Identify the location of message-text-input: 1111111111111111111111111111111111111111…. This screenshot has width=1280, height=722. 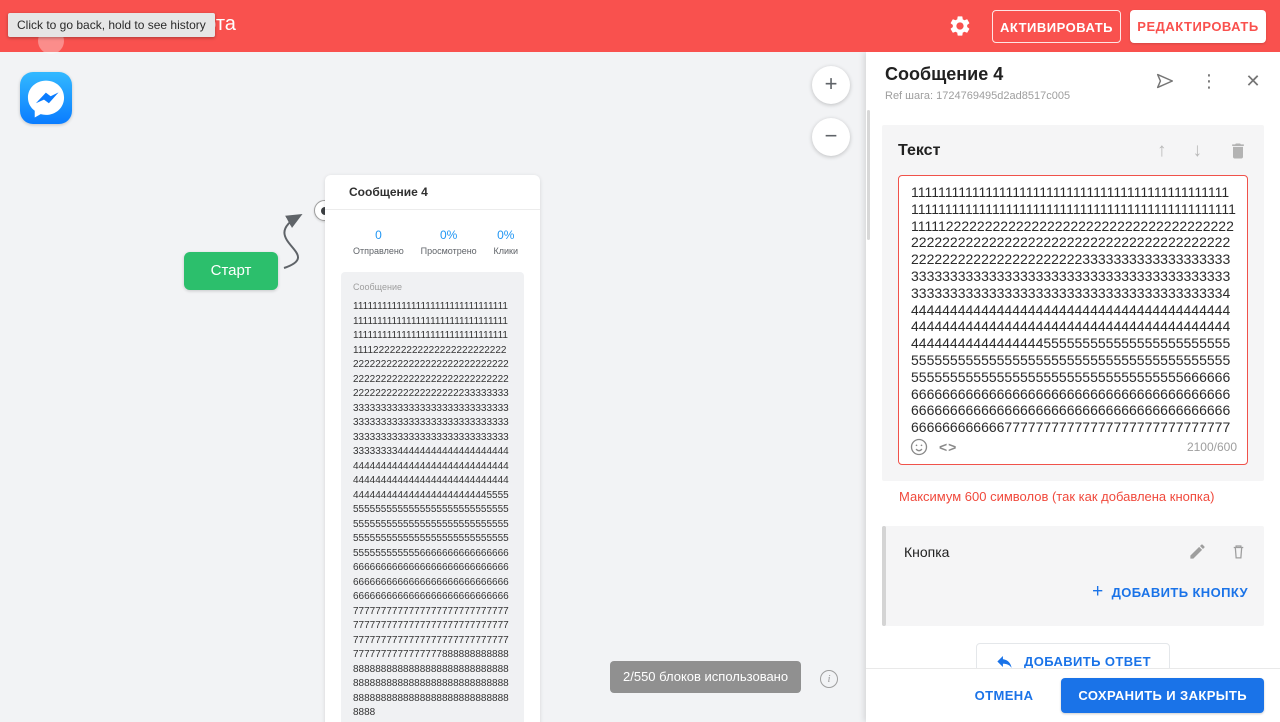
(1073, 305).